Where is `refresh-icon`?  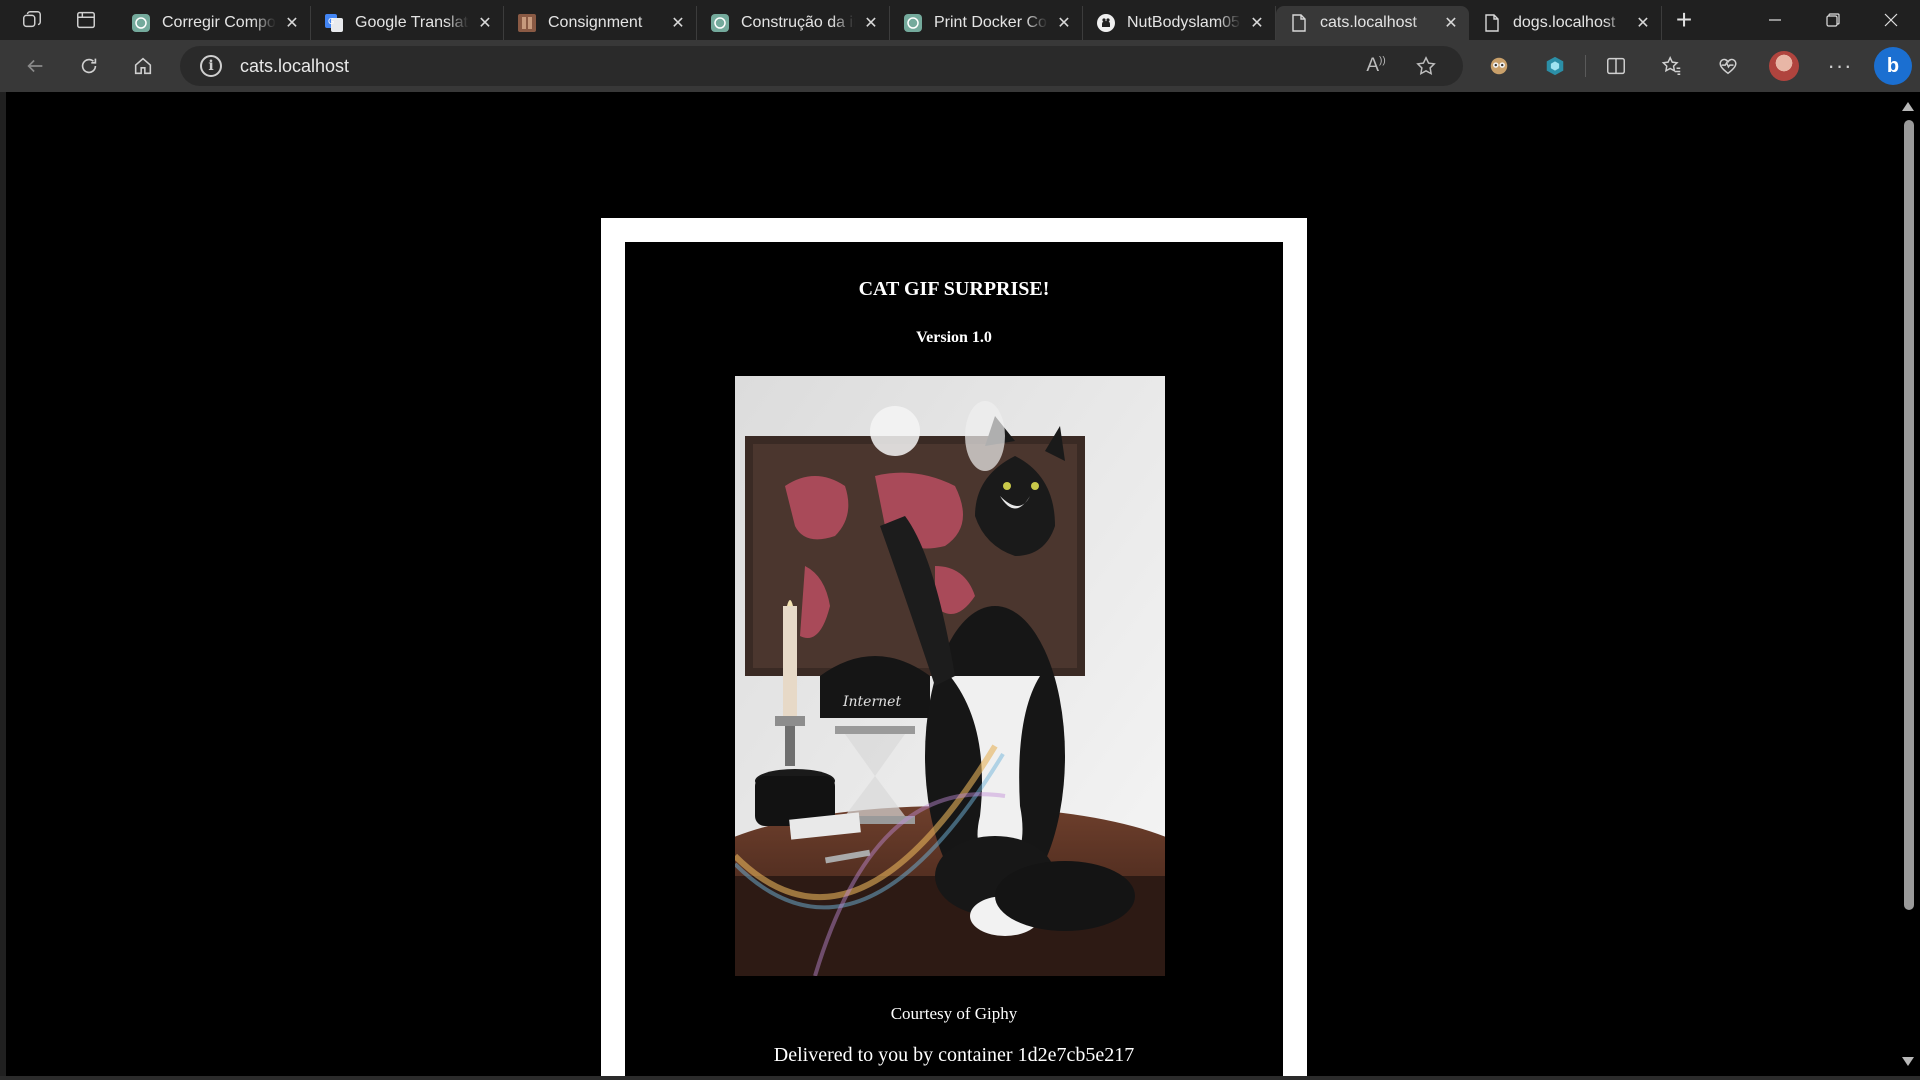
refresh-icon is located at coordinates (89, 66).